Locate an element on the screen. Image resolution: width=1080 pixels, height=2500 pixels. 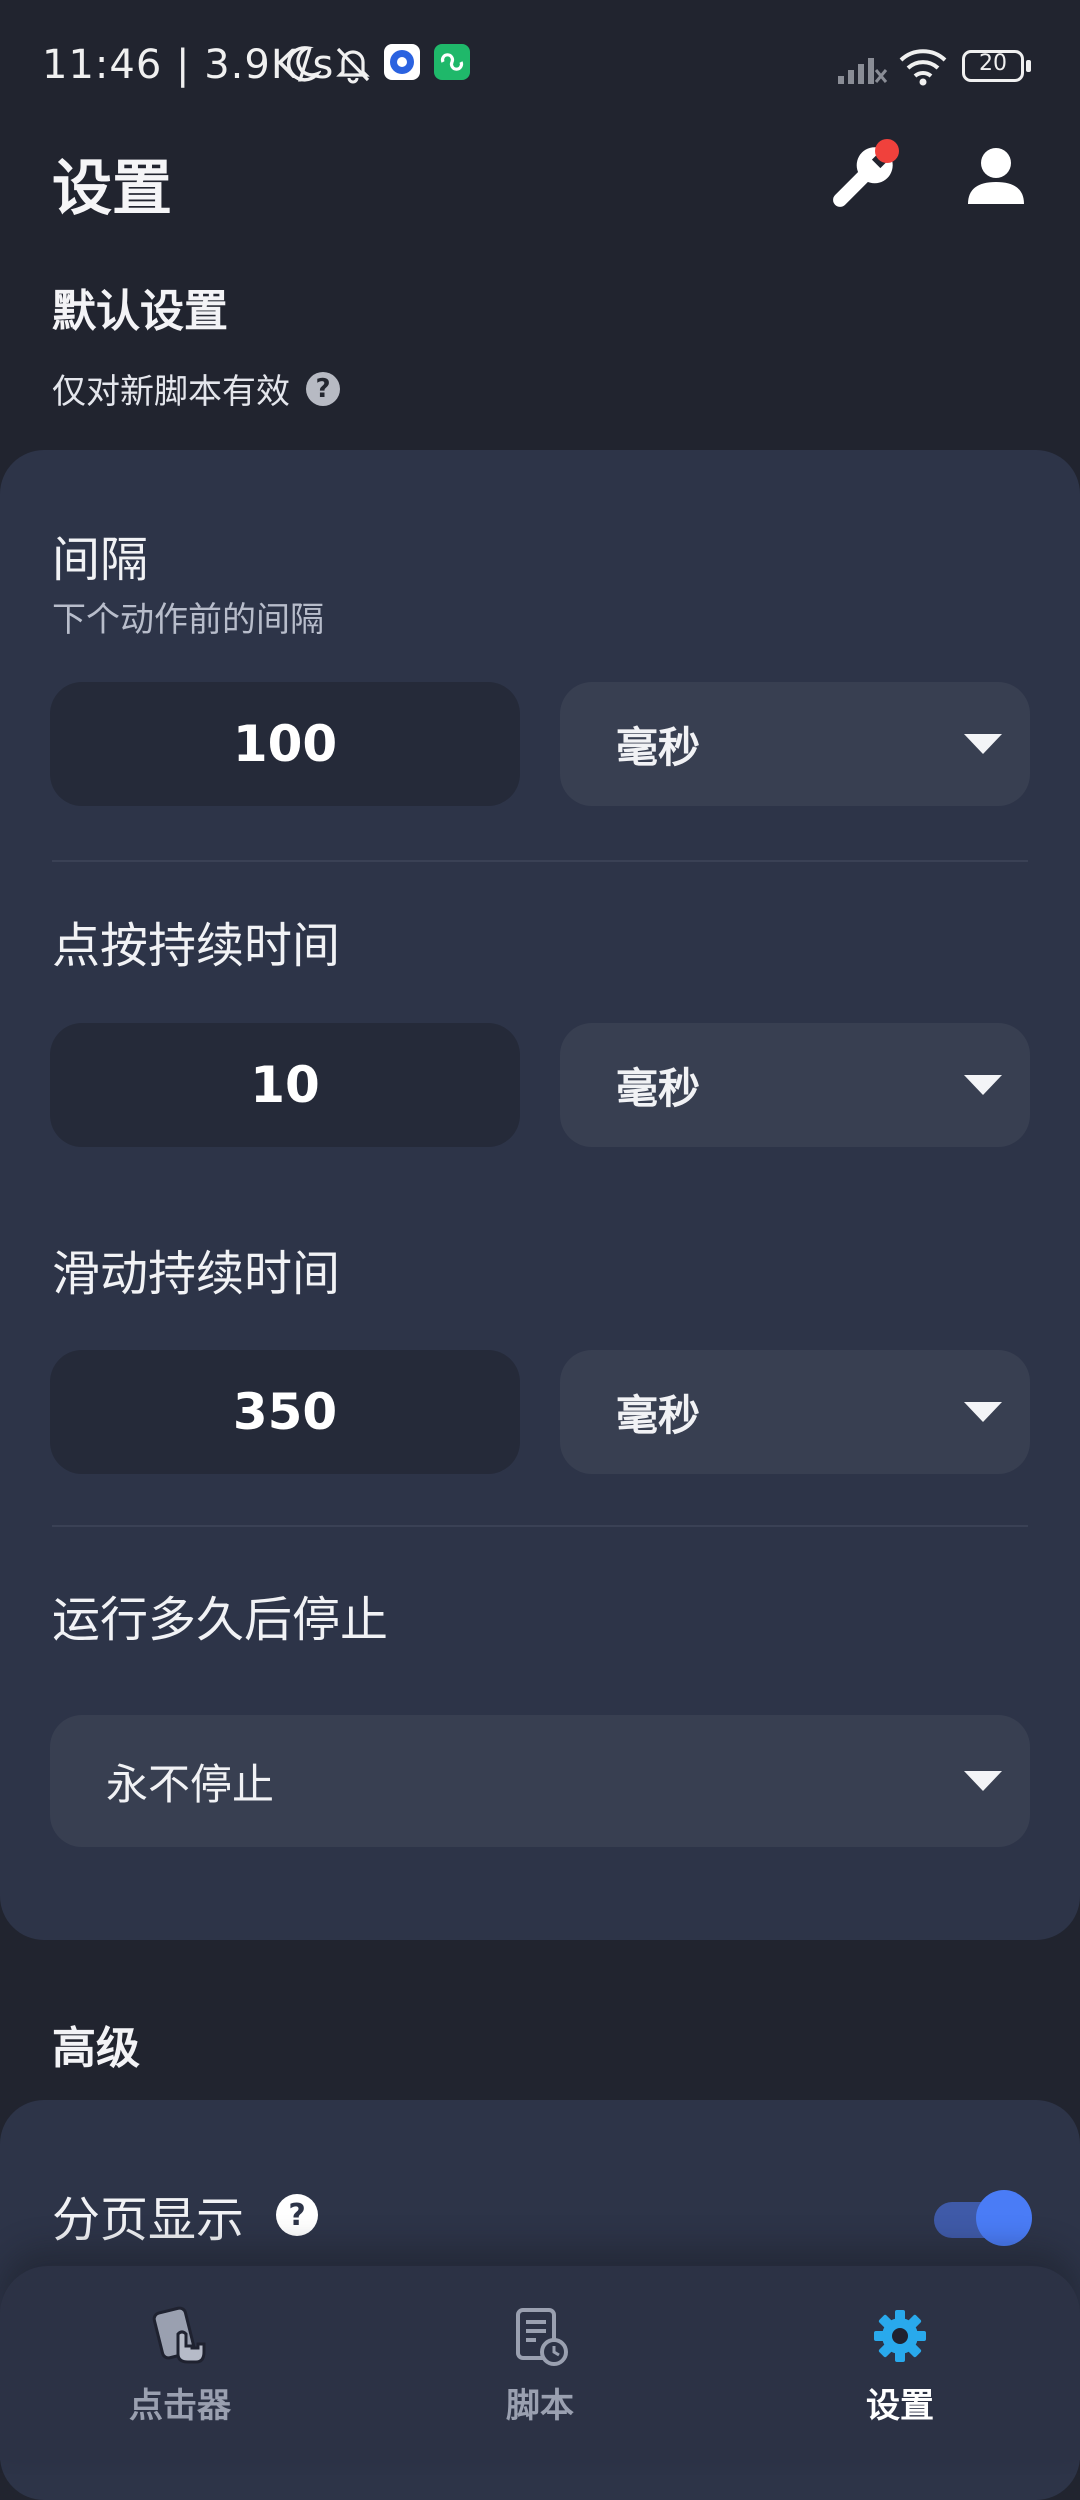
account-button is located at coordinates (996, 178).